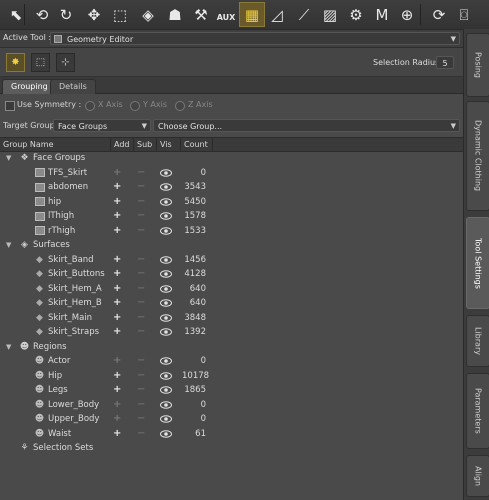  What do you see at coordinates (10, 106) in the screenshot?
I see `use-symmetry-checkbox` at bounding box center [10, 106].